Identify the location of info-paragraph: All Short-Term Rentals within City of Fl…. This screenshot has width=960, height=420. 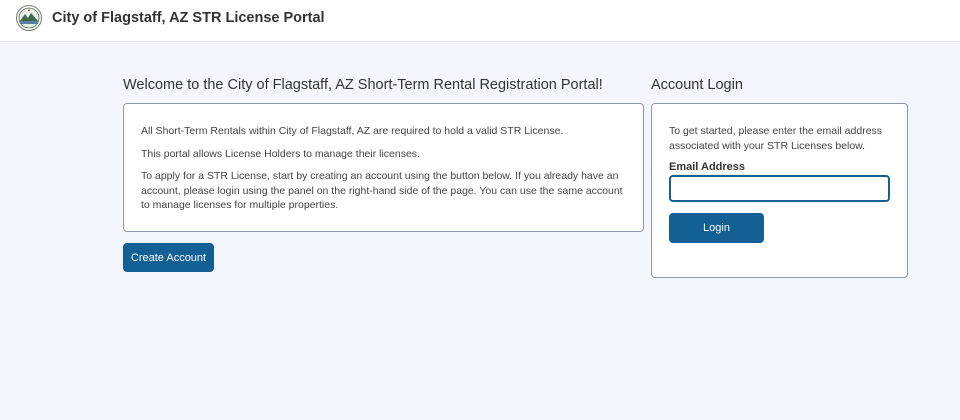
(352, 131).